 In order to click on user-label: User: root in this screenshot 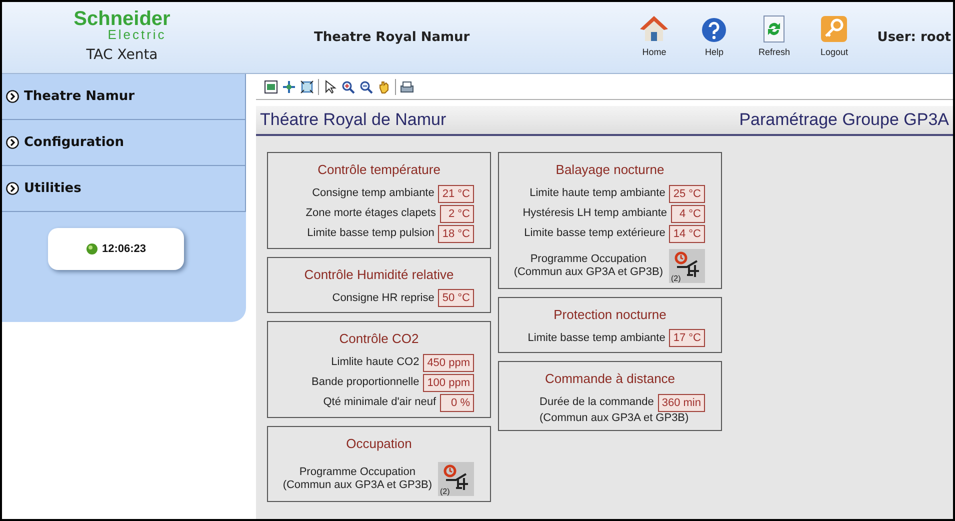, I will do `click(914, 37)`.